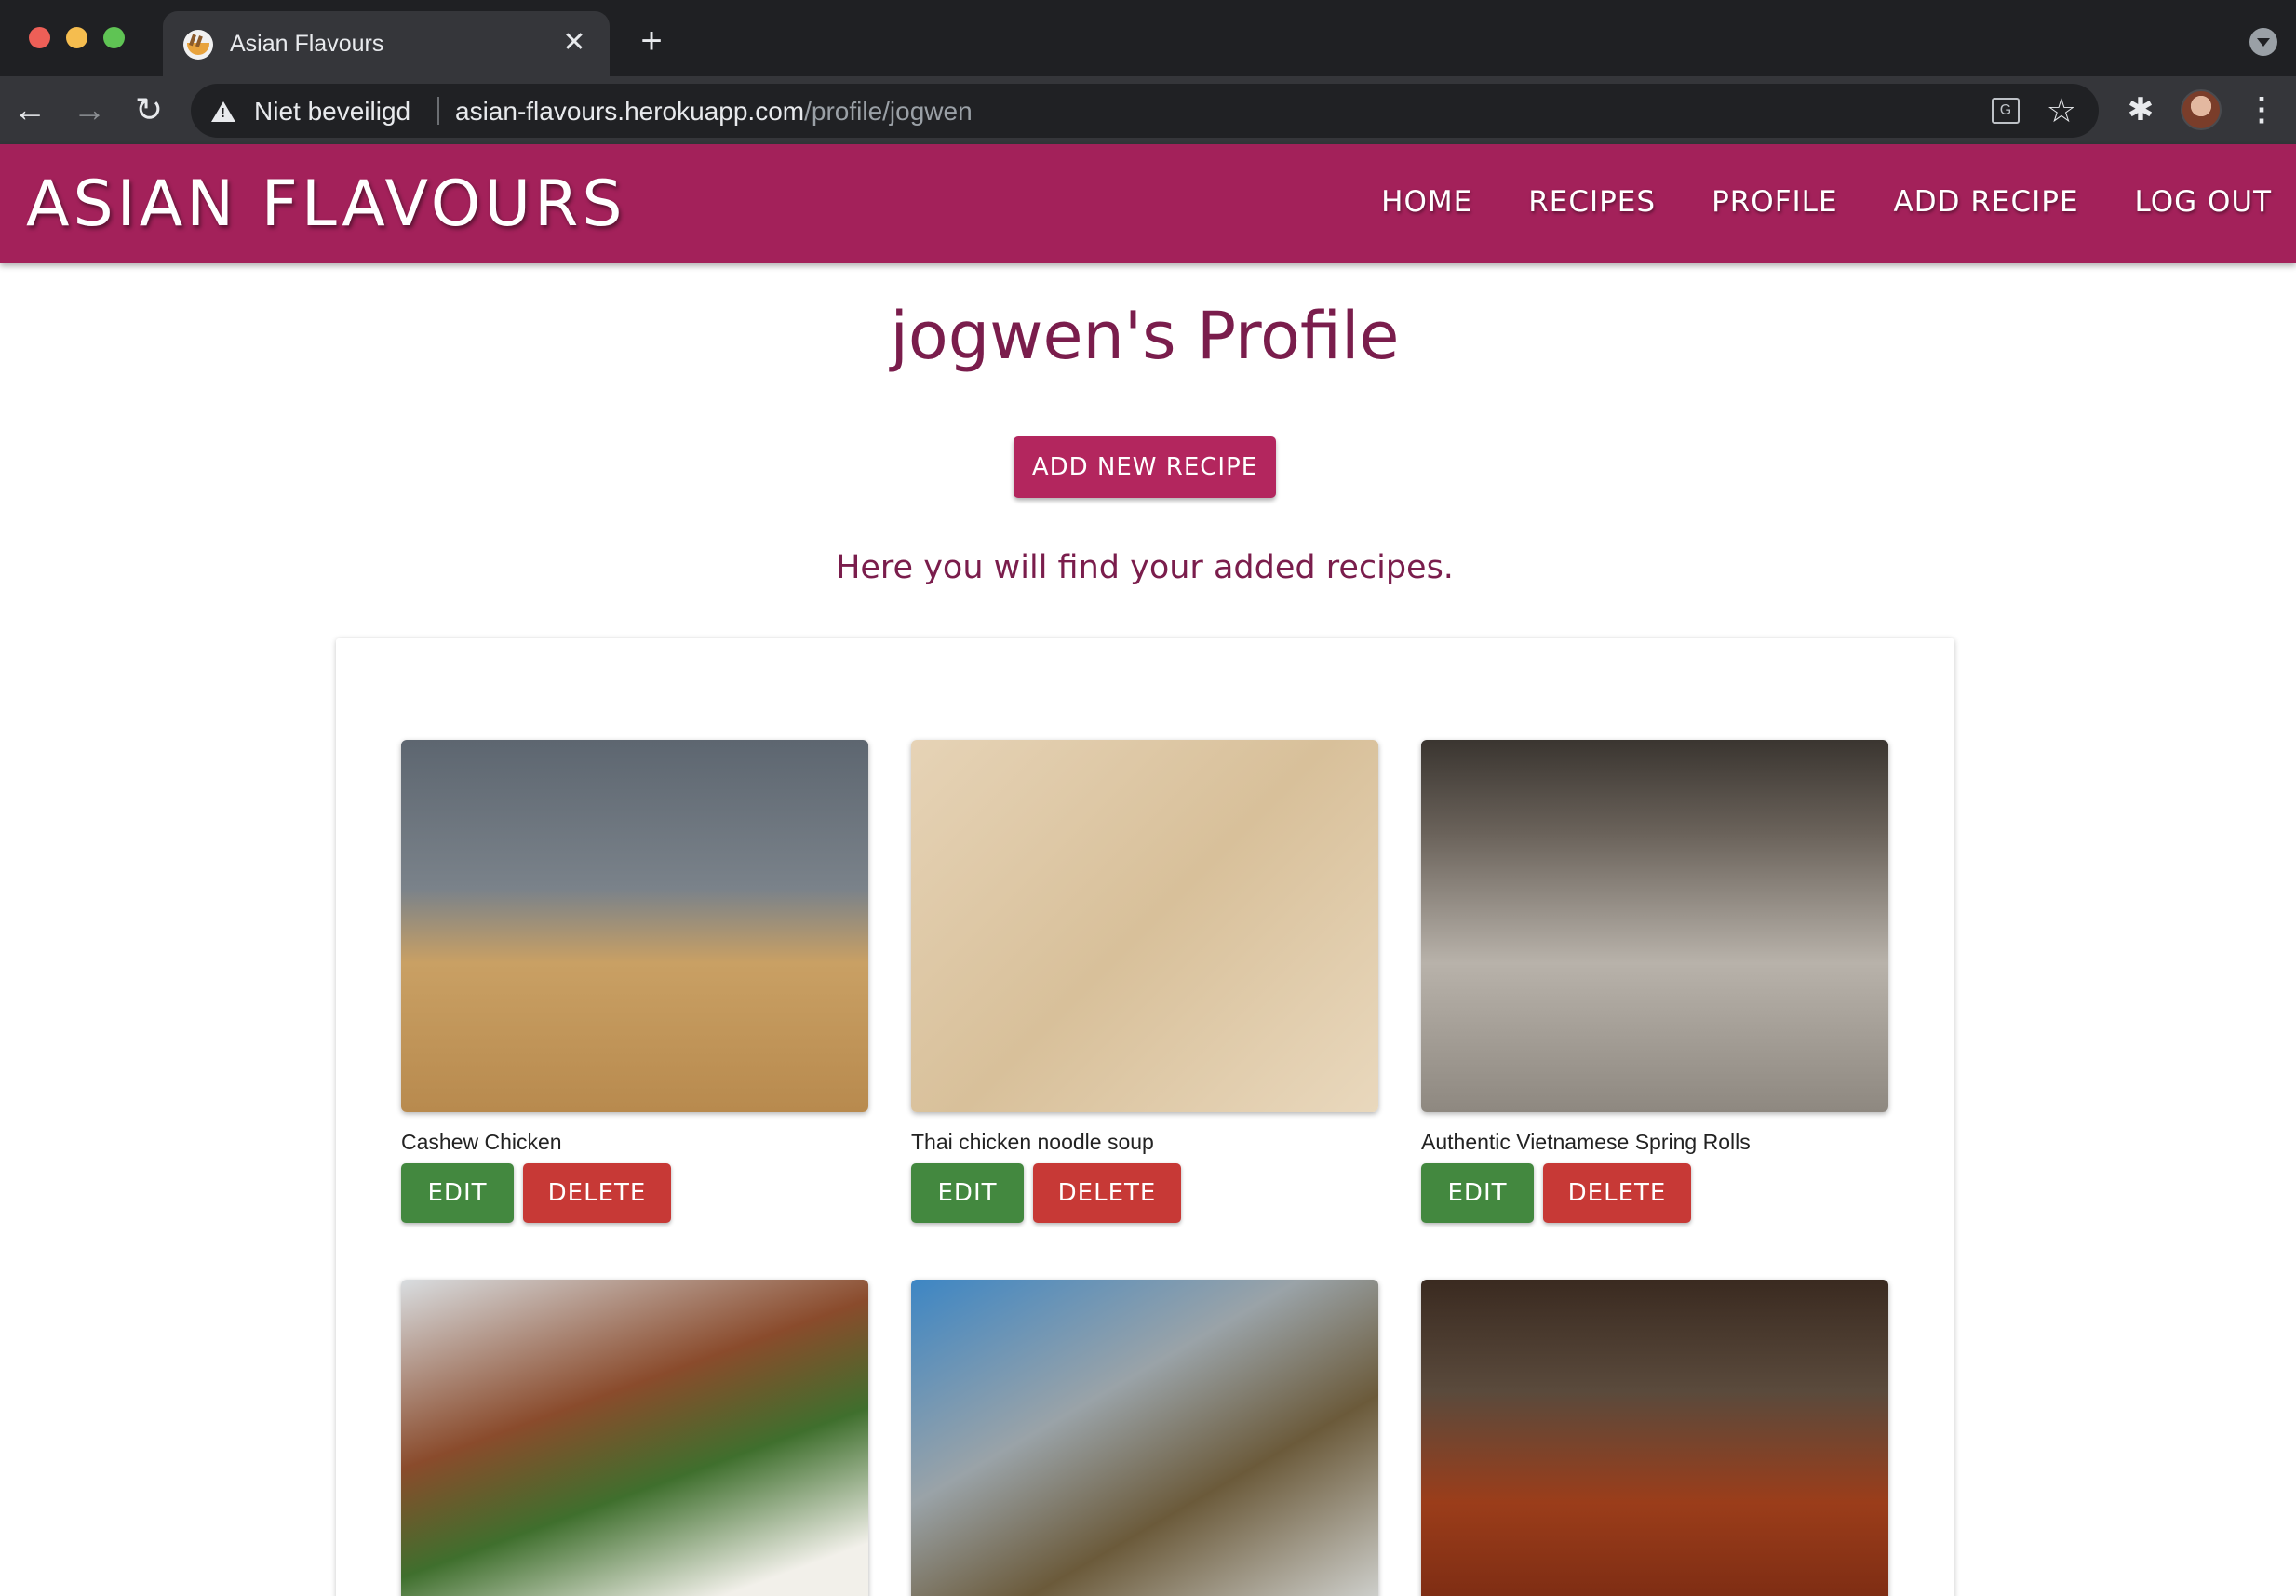 The width and height of the screenshot is (2296, 1596). Describe the element at coordinates (2261, 109) in the screenshot. I see `menu-dots-icon: ⋮` at that location.